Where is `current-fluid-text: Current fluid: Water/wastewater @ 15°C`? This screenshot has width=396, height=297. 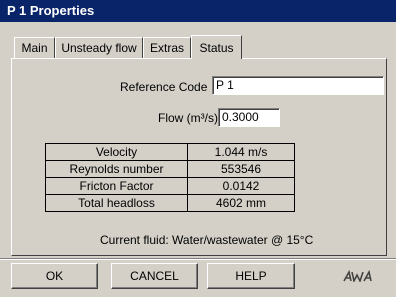
current-fluid-text: Current fluid: Water/wastewater @ 15°C is located at coordinates (207, 240).